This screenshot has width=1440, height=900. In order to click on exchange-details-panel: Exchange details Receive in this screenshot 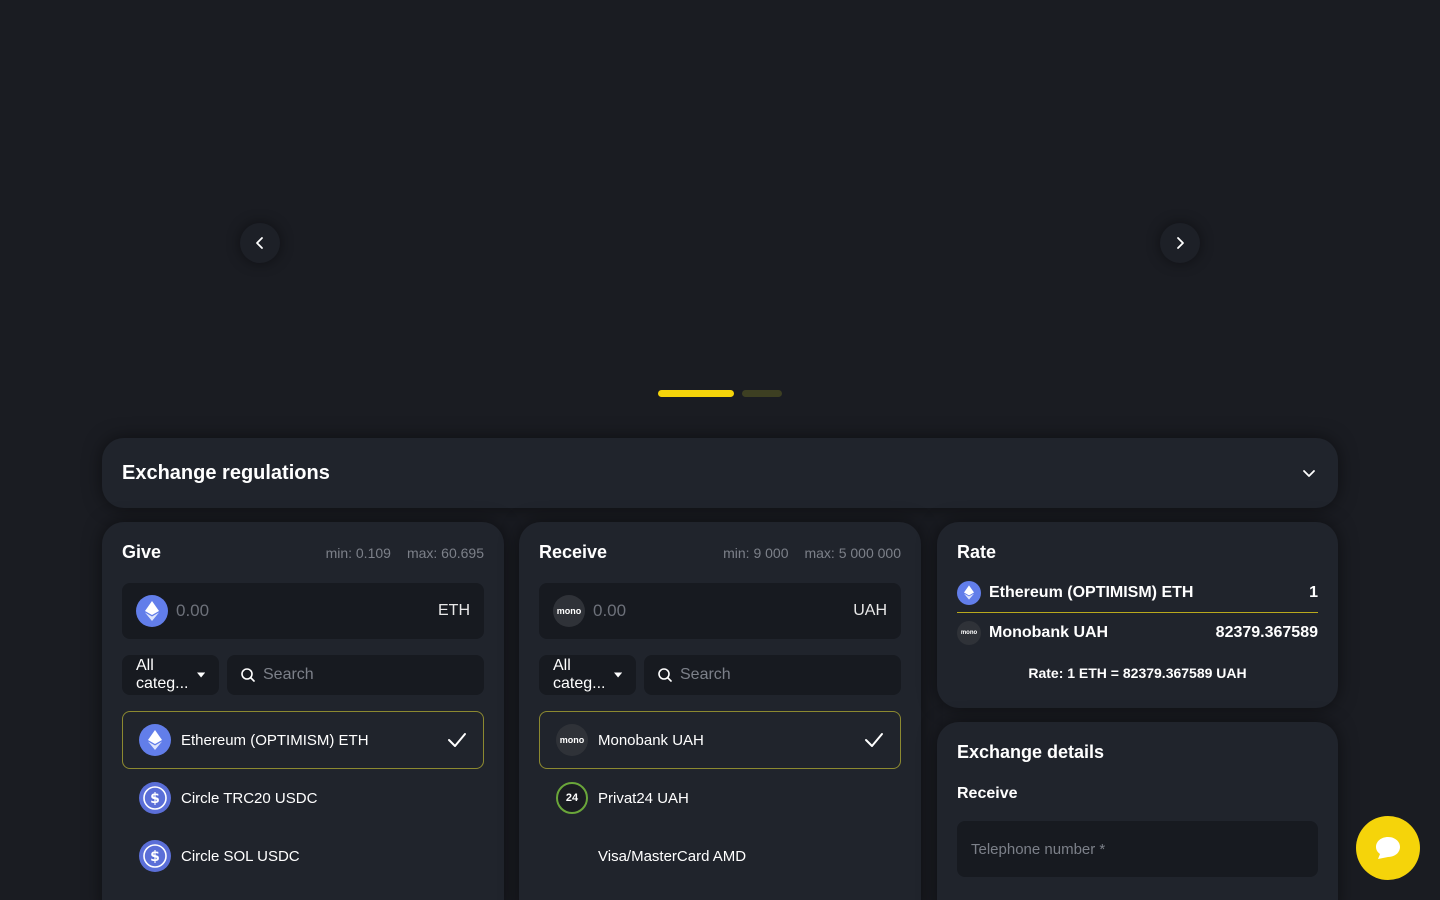, I will do `click(1137, 811)`.